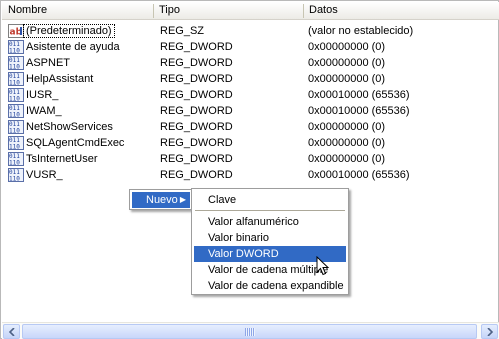 The image size is (499, 339). I want to click on scroll-left-button, so click(11, 331).